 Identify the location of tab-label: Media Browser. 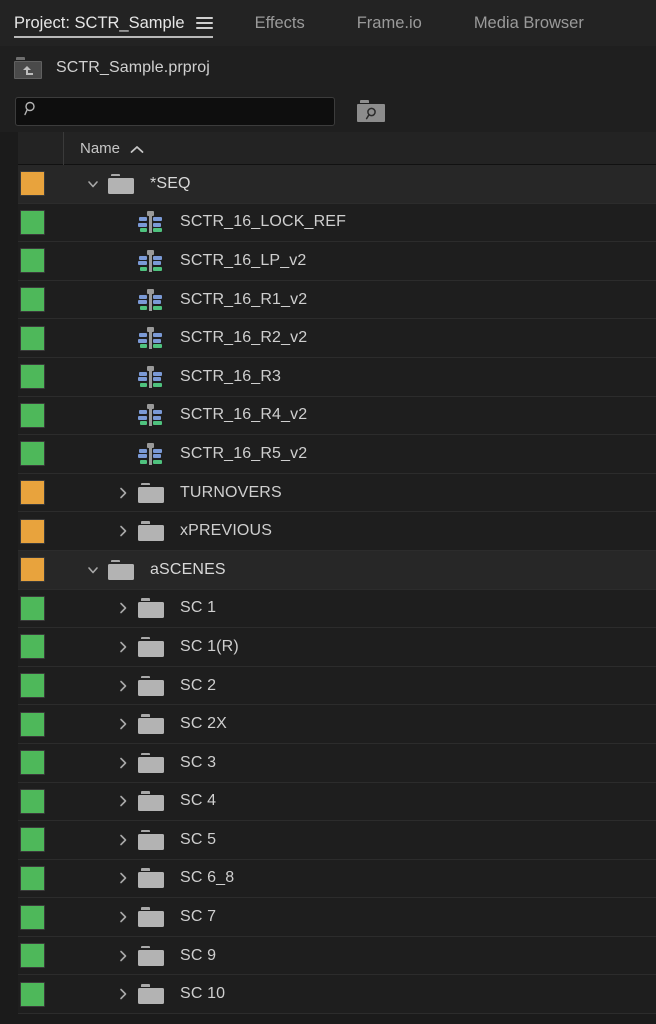
(528, 22).